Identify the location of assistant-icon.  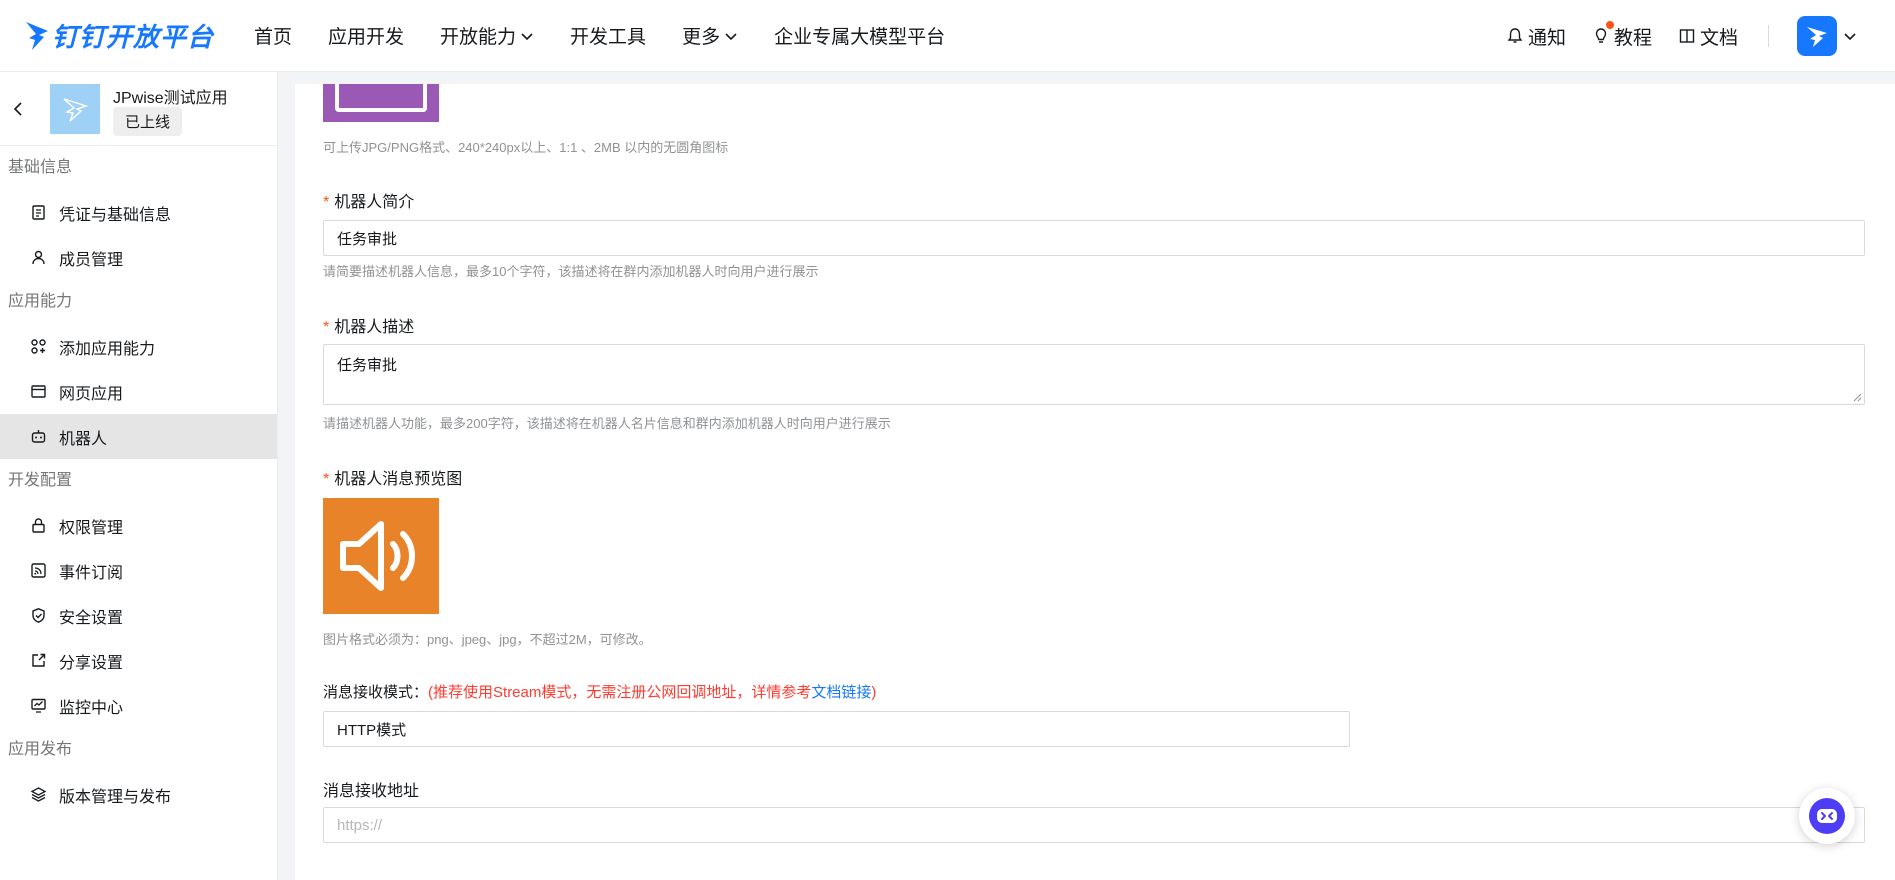
(1827, 816).